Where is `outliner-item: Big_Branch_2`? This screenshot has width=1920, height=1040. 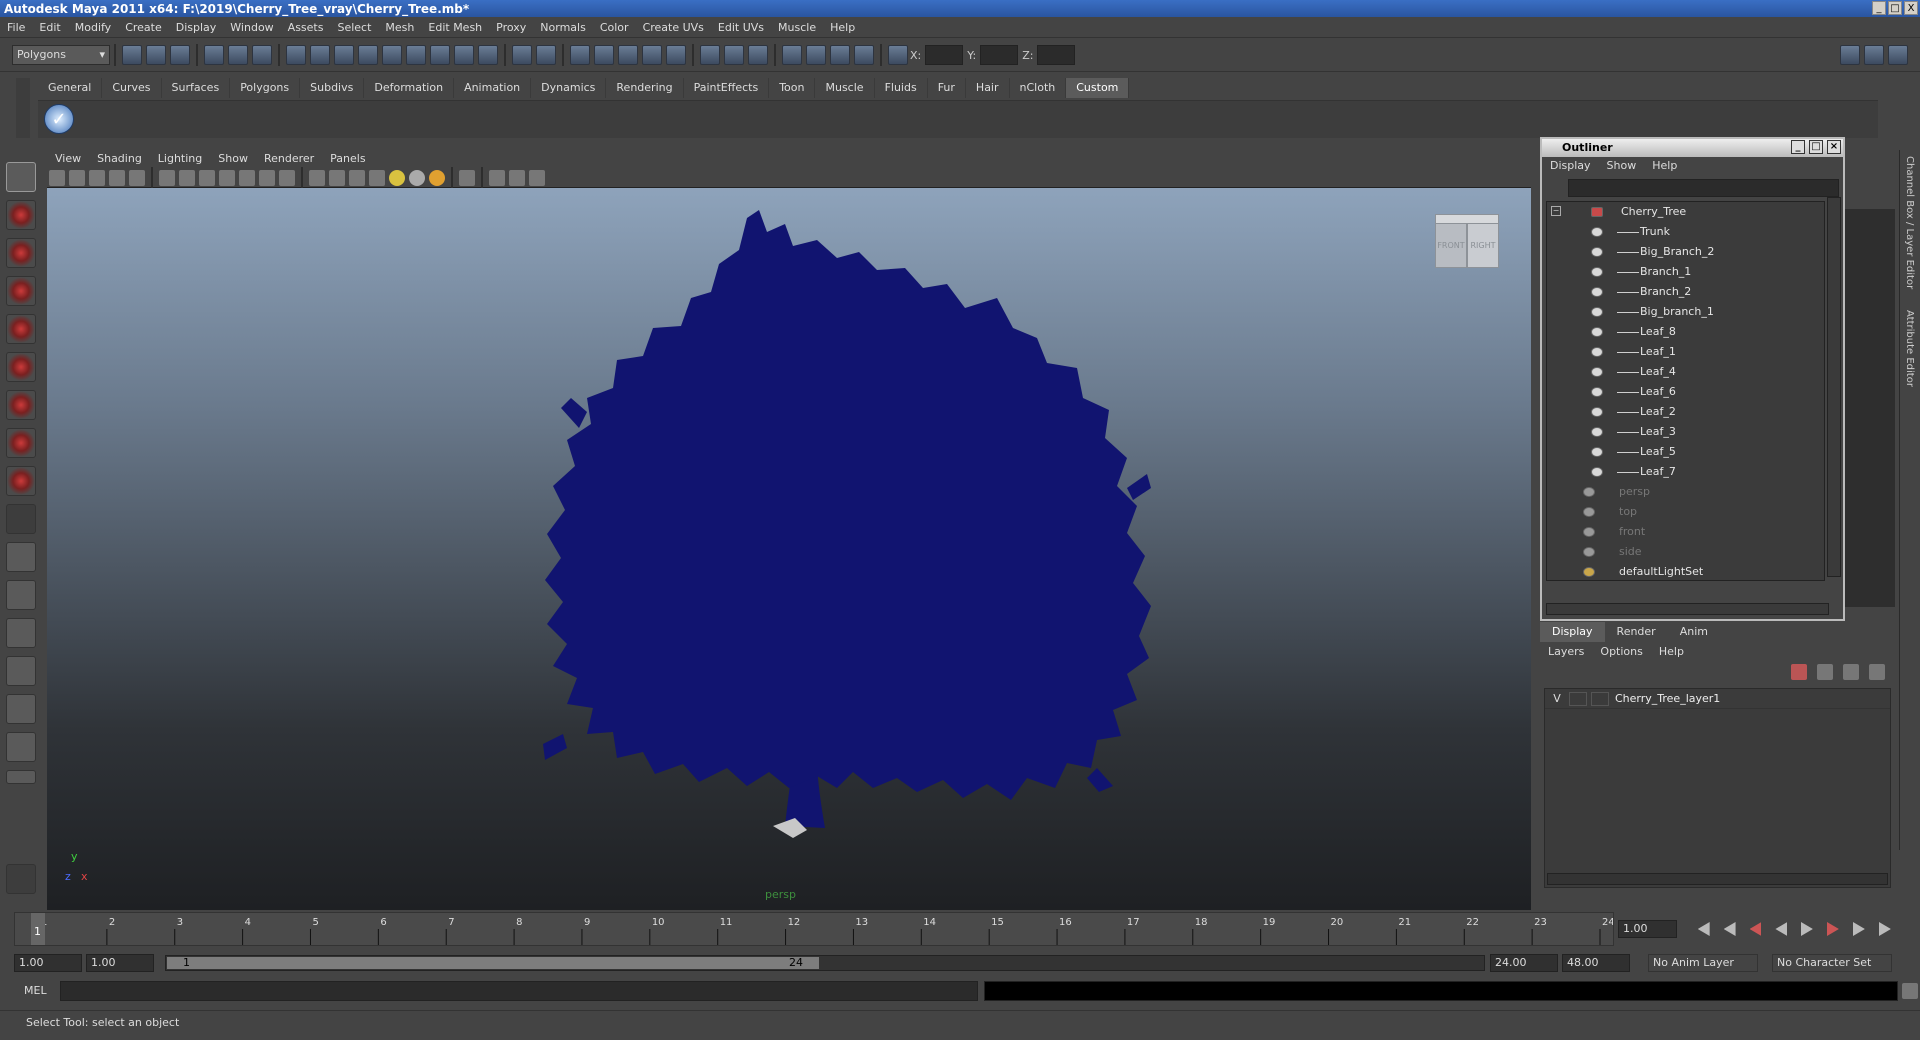
outliner-item: Big_Branch_2 is located at coordinates (1685, 252).